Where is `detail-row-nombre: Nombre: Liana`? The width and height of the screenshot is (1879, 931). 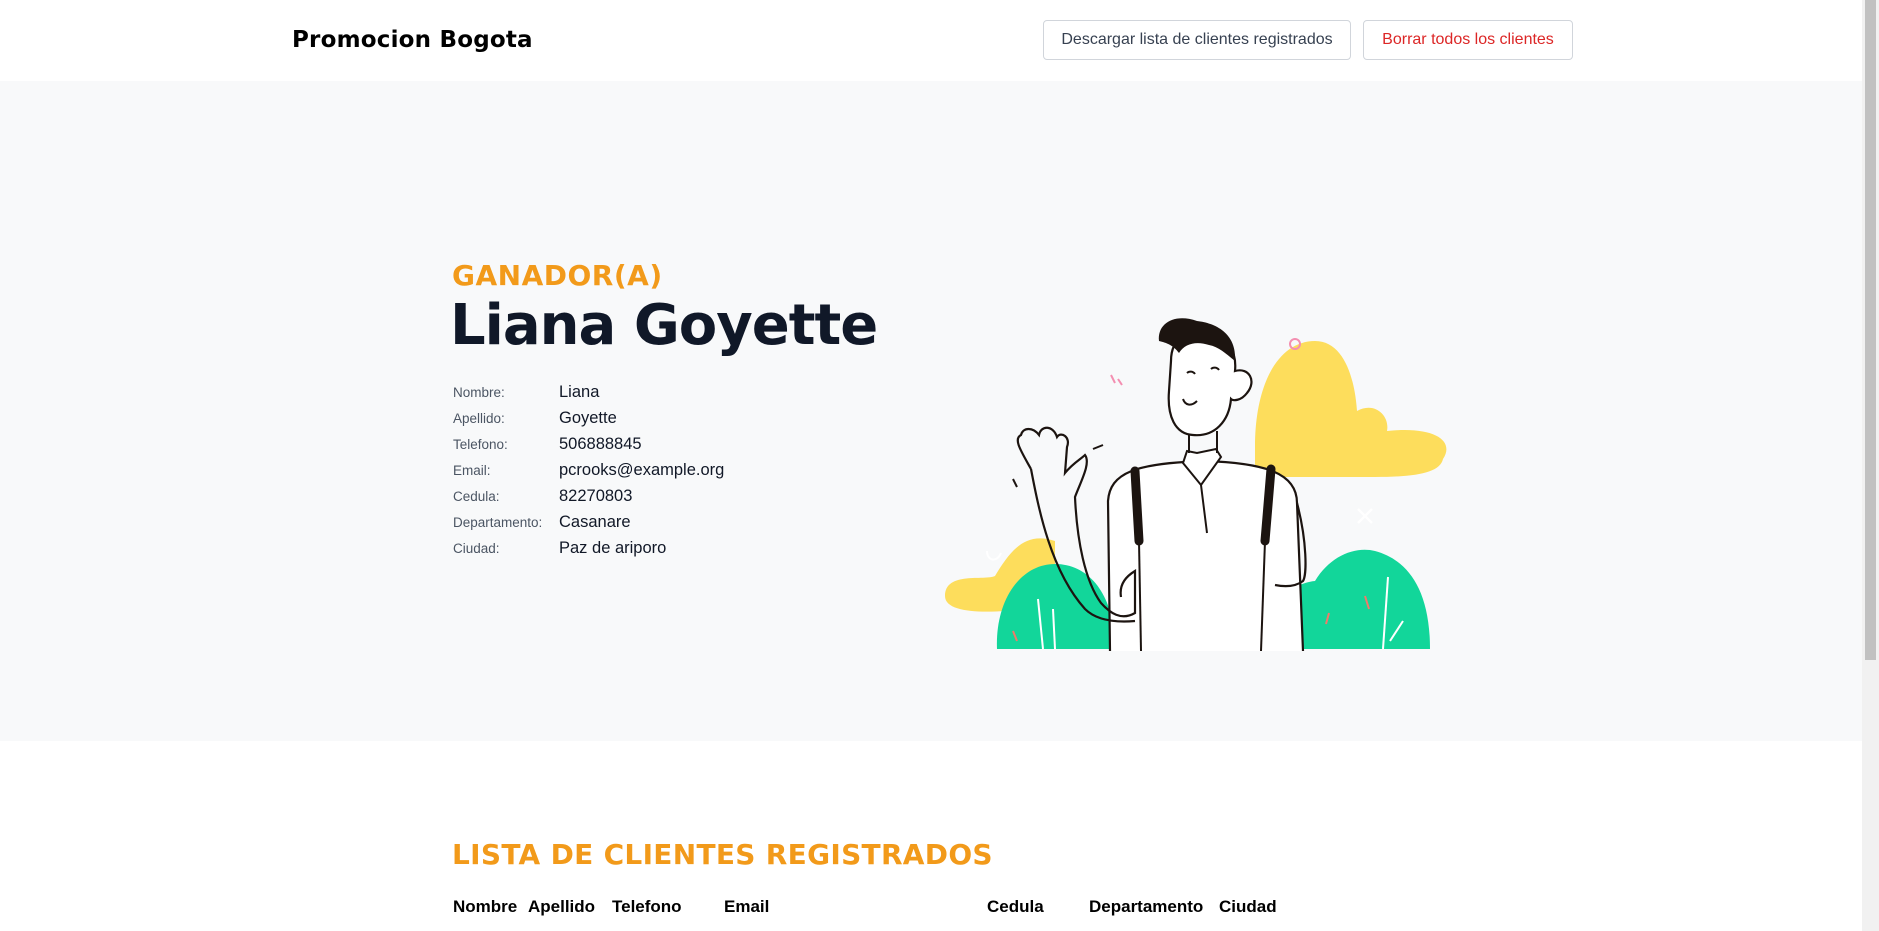
detail-row-nombre: Nombre: Liana is located at coordinates (653, 394).